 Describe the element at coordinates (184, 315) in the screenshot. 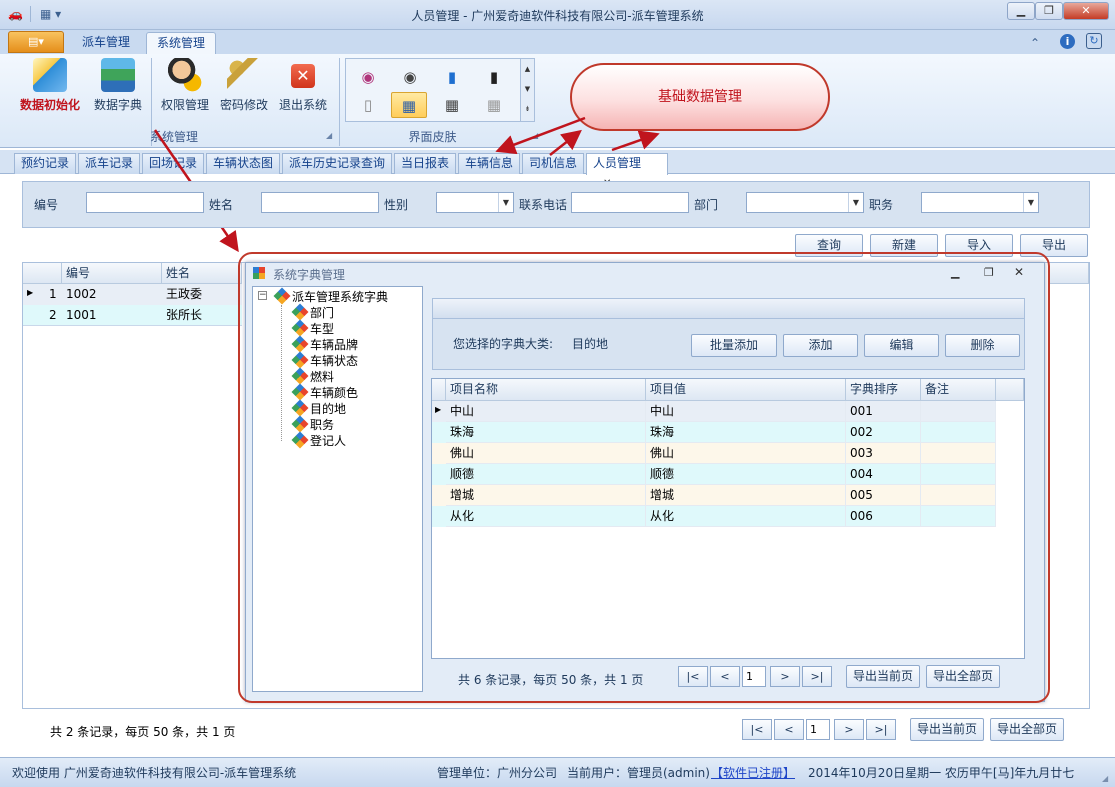

I see `cell-name: 张所长` at that location.